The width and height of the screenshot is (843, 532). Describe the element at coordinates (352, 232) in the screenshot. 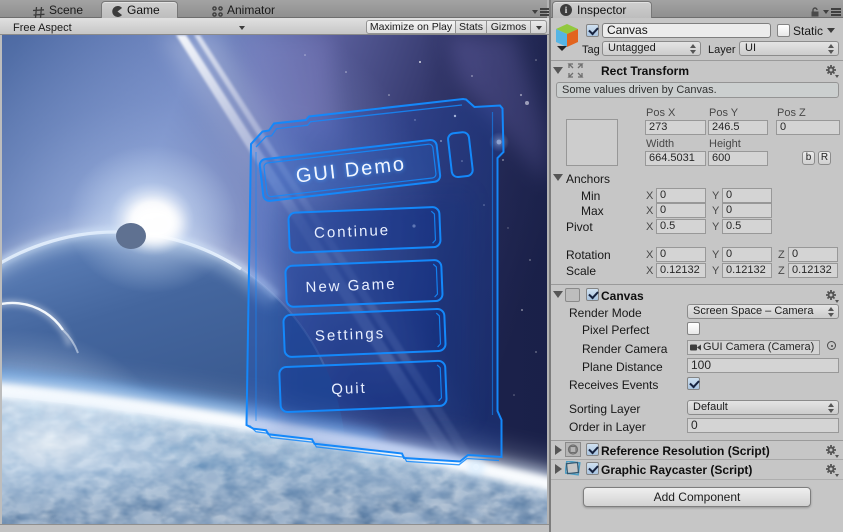

I see `svg-text: Continue` at that location.